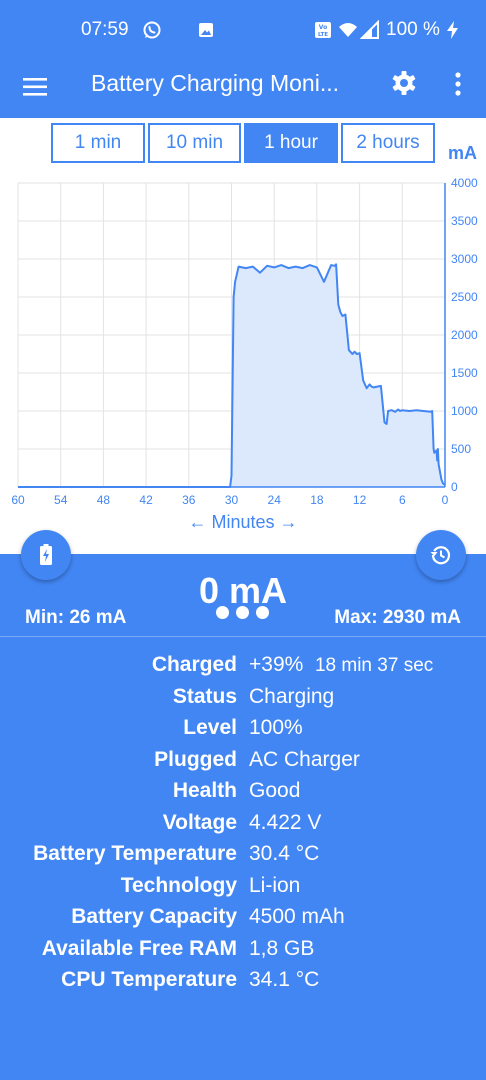 This screenshot has width=486, height=1080. Describe the element at coordinates (243, 889) in the screenshot. I see `info-row-technology: Technology Li-ion` at that location.